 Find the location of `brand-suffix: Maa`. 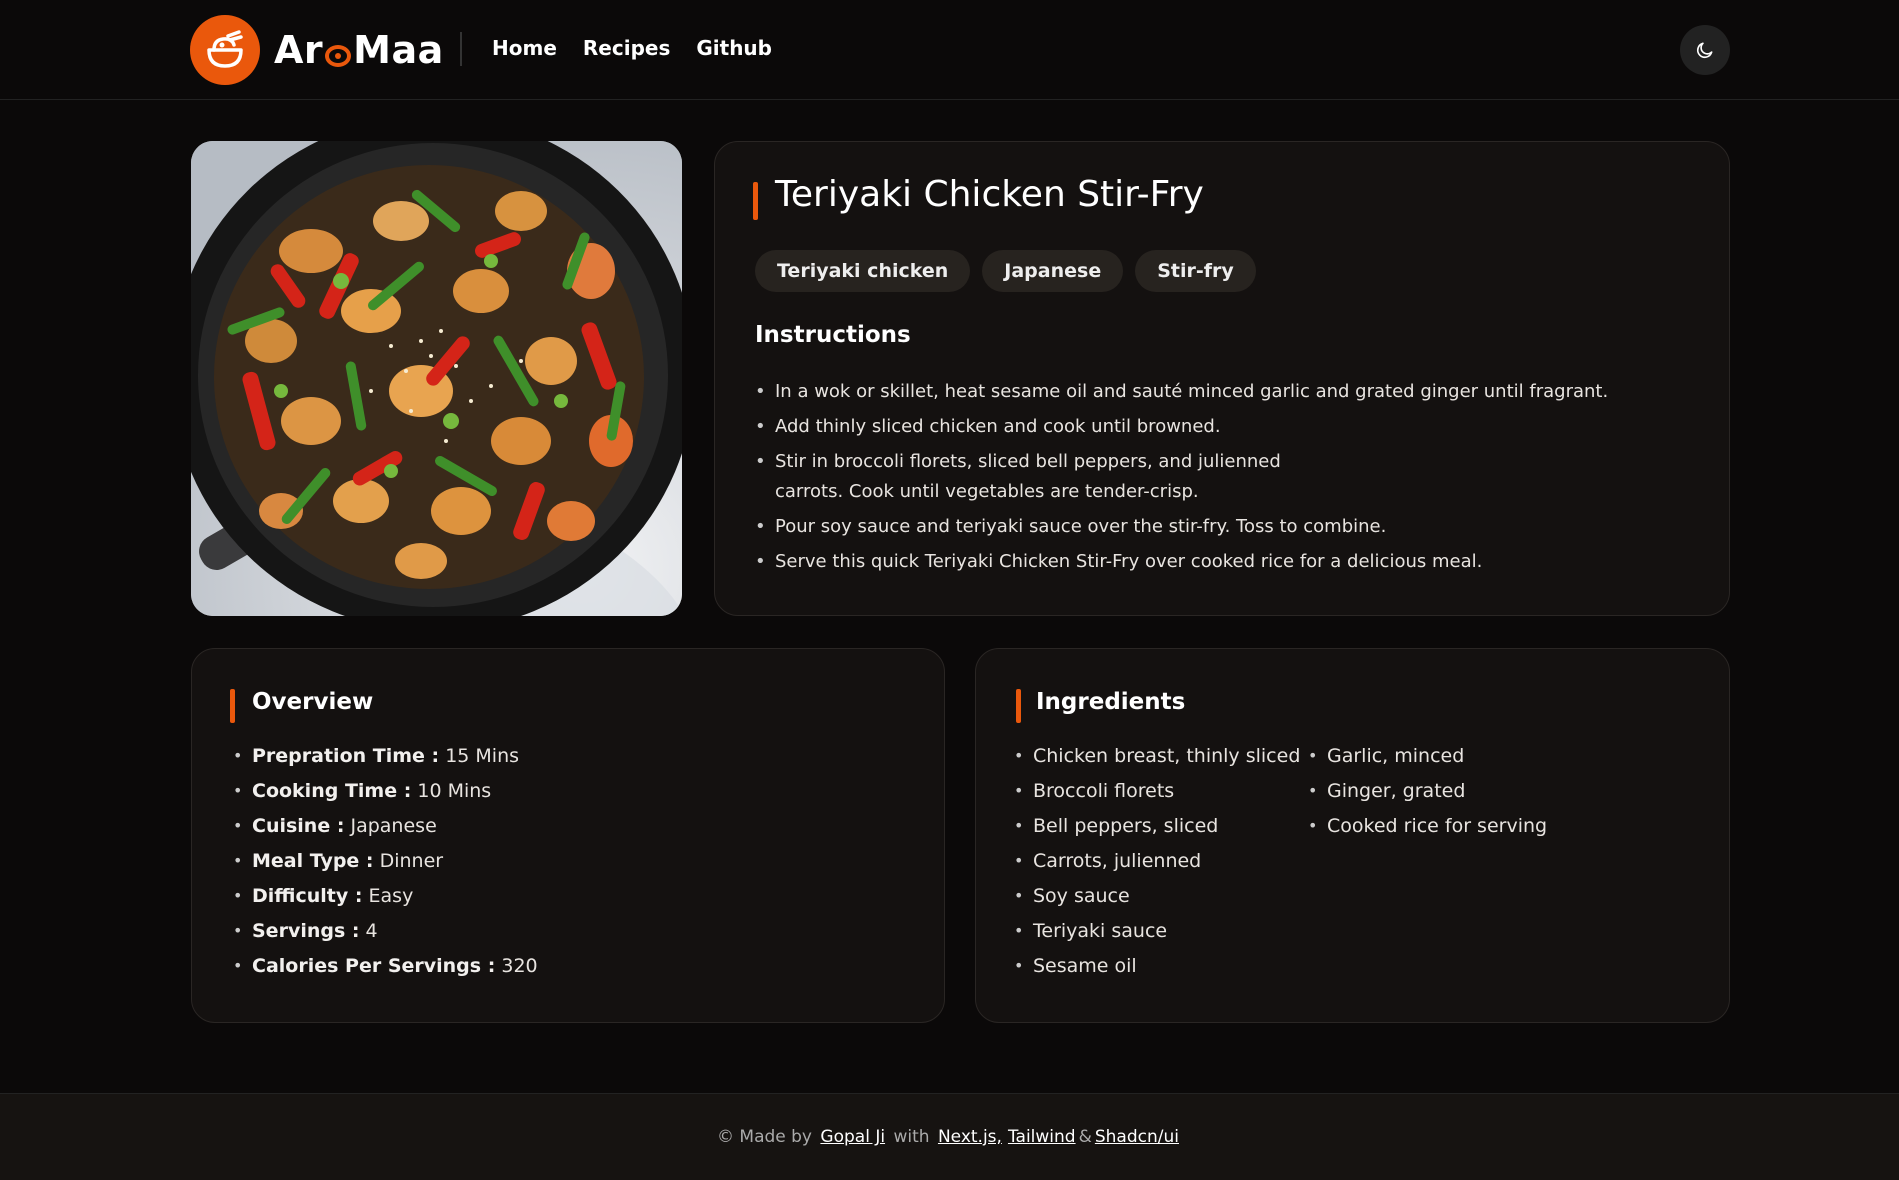

brand-suffix: Maa is located at coordinates (398, 50).